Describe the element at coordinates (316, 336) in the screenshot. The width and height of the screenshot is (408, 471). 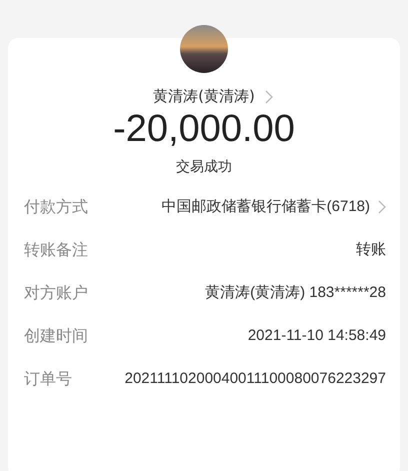
I see `detail-value: 2021-11-10 14:58:49` at that location.